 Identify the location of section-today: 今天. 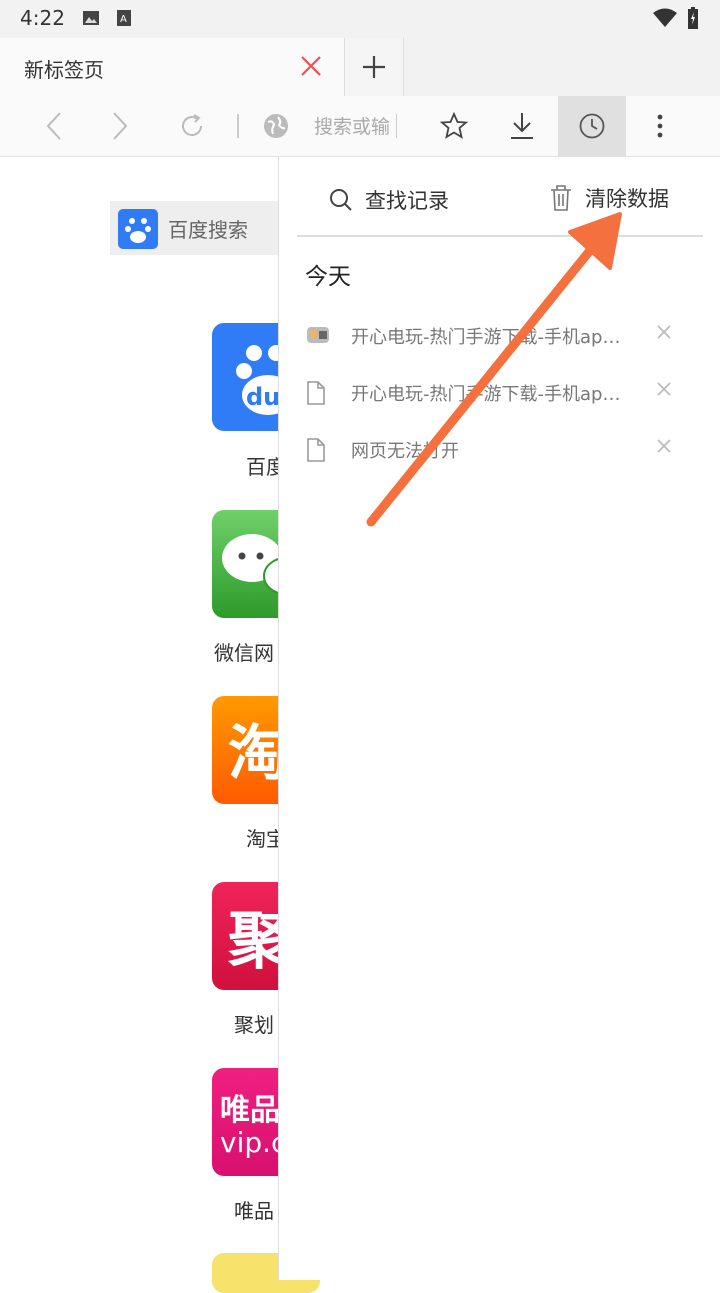
(328, 277).